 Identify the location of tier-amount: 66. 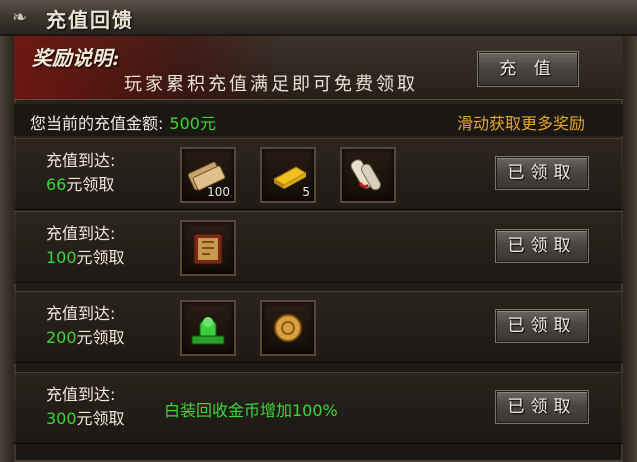
(56, 184).